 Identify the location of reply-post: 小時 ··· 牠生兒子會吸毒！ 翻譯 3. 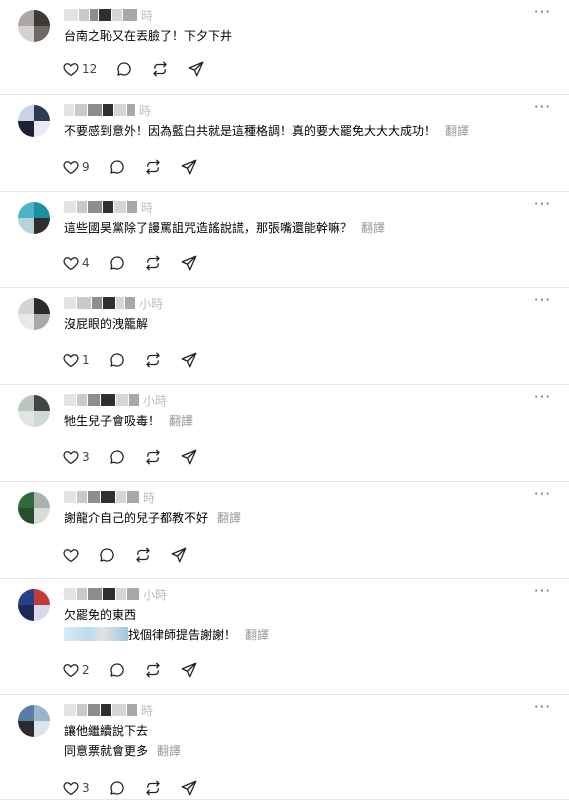
(284, 433).